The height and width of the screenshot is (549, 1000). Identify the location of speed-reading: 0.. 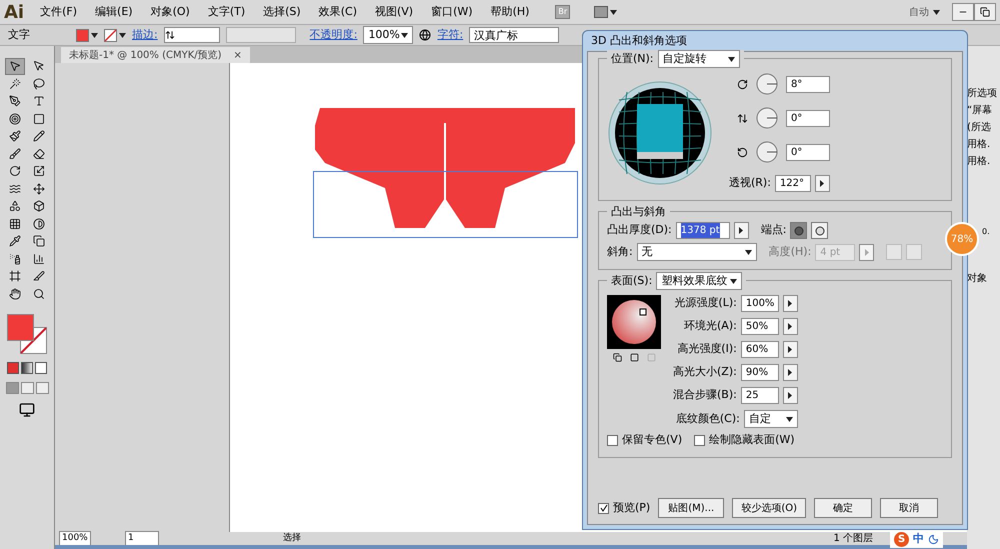
(986, 232).